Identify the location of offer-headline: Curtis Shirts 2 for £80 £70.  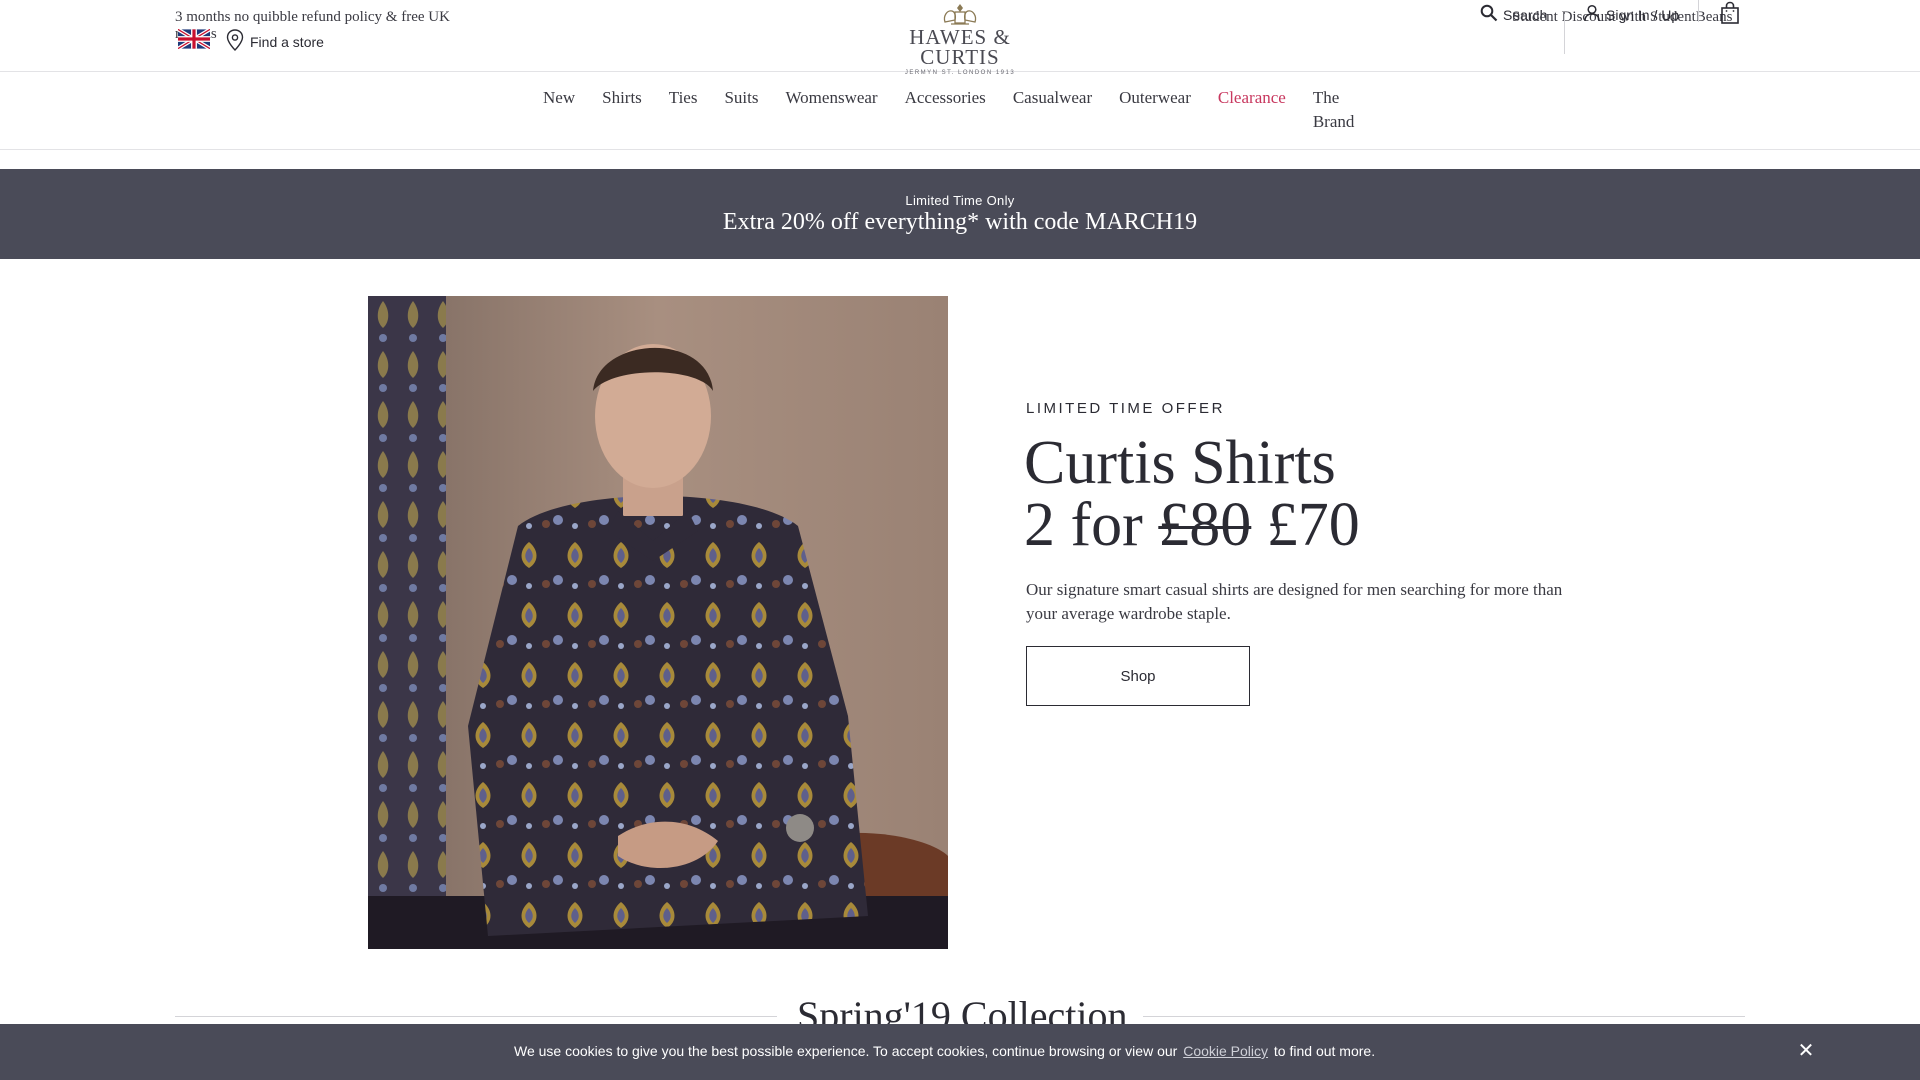
(1192, 494).